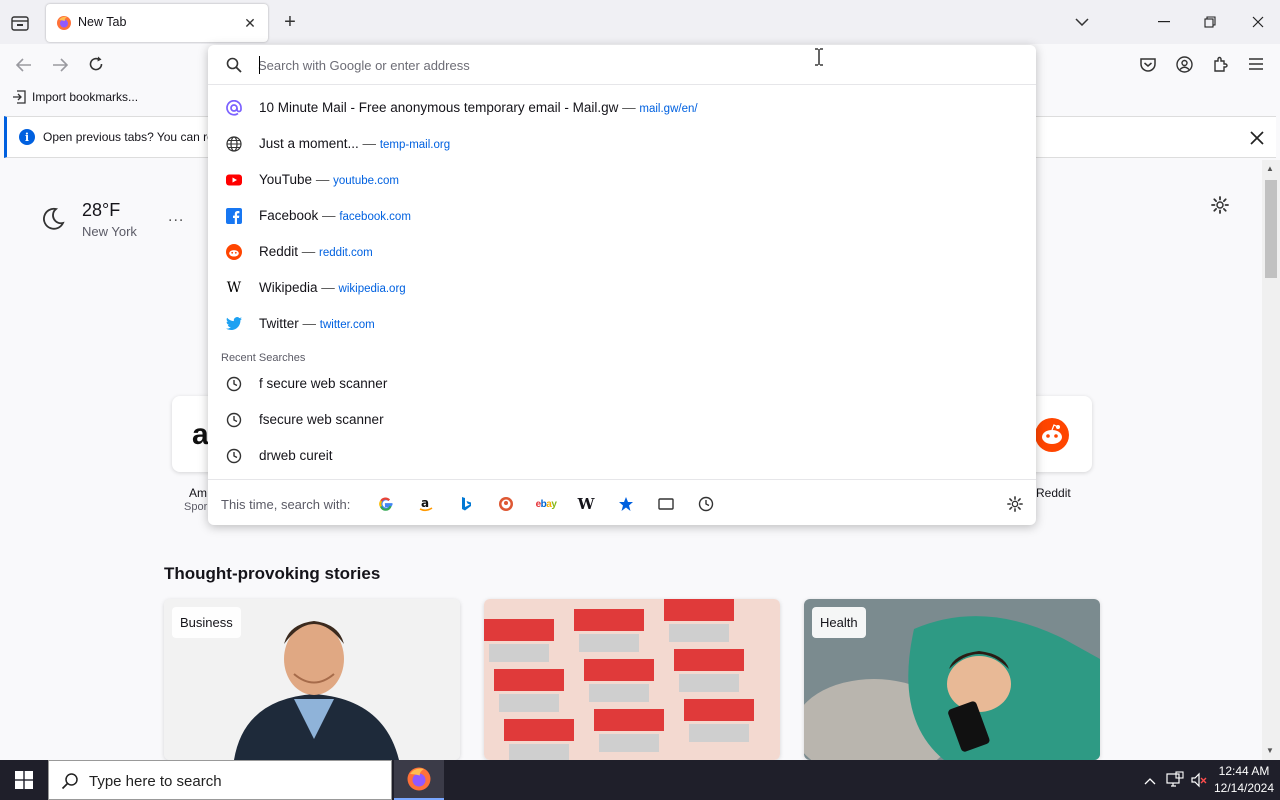 The image size is (1280, 800). What do you see at coordinates (263, 358) in the screenshot?
I see `recent-searches-label: Recent Searches` at bounding box center [263, 358].